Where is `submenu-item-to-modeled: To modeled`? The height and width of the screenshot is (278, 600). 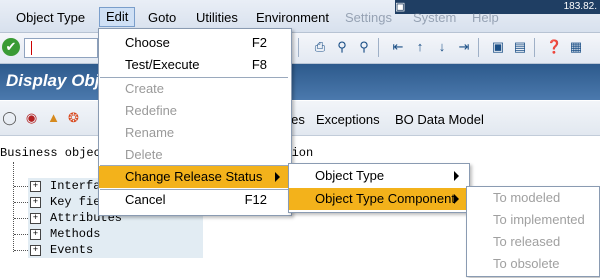
submenu-item-to-modeled: To modeled is located at coordinates (533, 198).